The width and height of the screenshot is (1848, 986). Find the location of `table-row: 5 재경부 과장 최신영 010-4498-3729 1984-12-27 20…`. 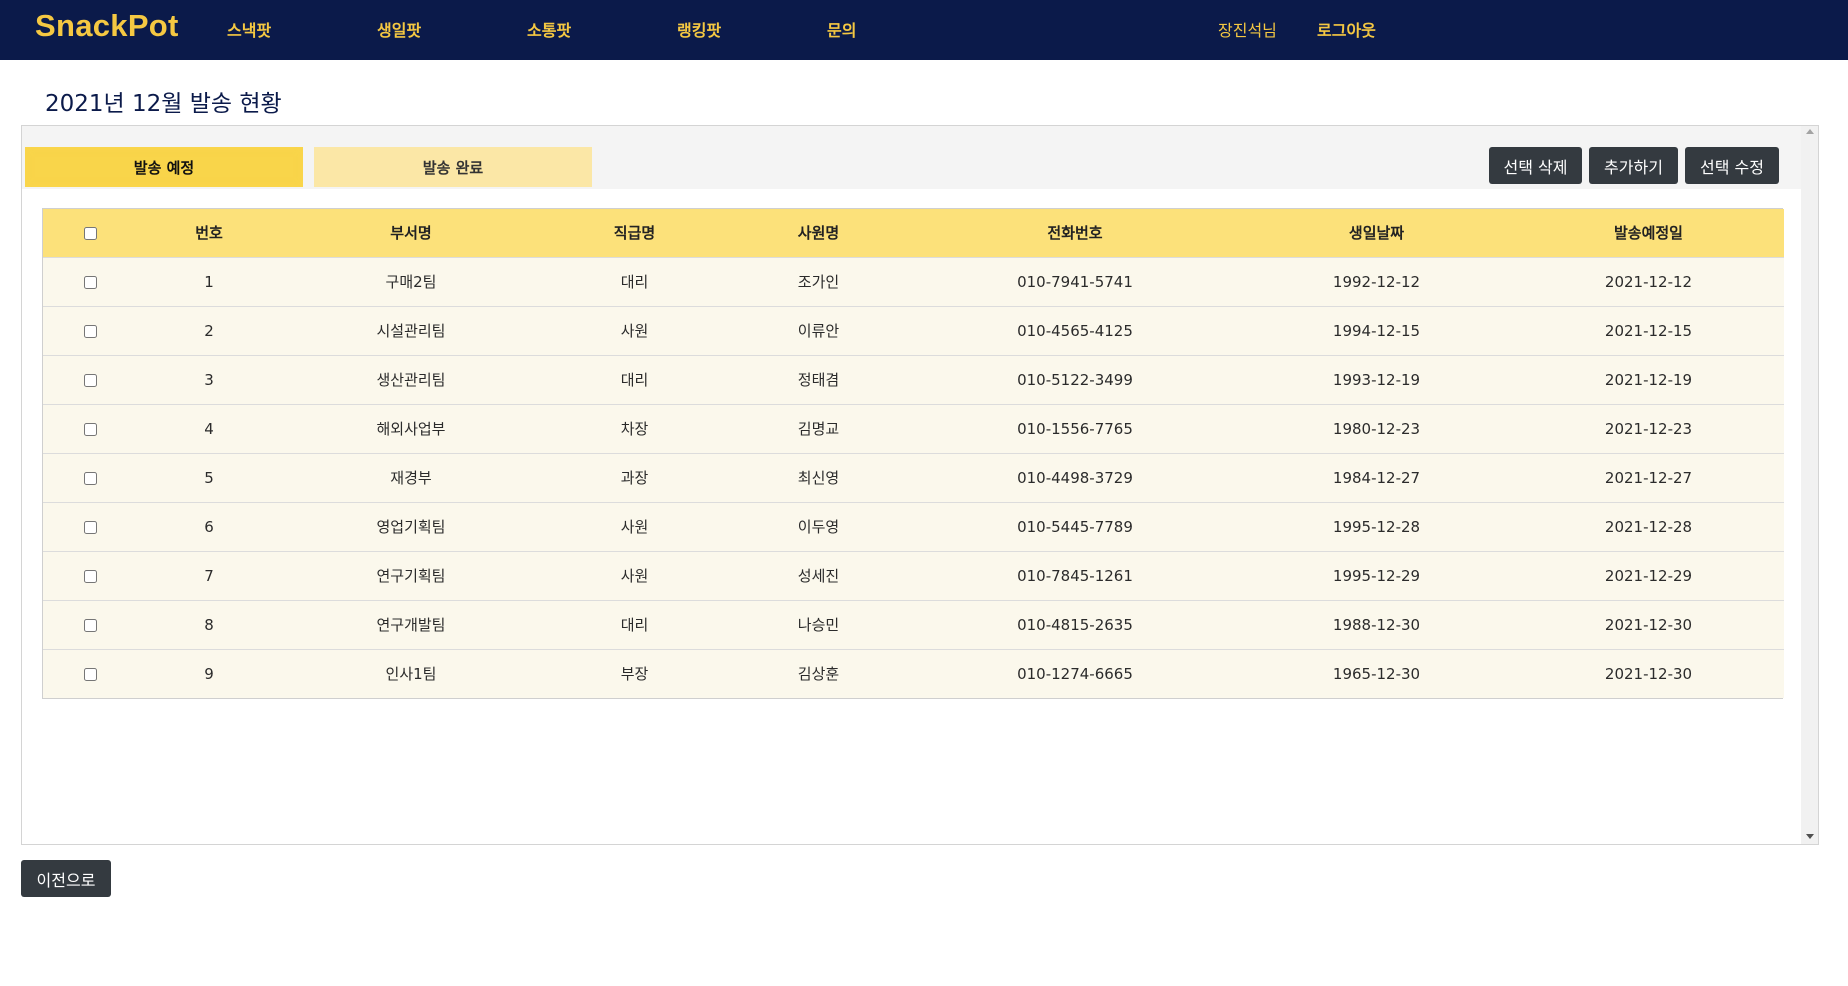

table-row: 5 재경부 과장 최신영 010-4498-3729 1984-12-27 20… is located at coordinates (913, 477).